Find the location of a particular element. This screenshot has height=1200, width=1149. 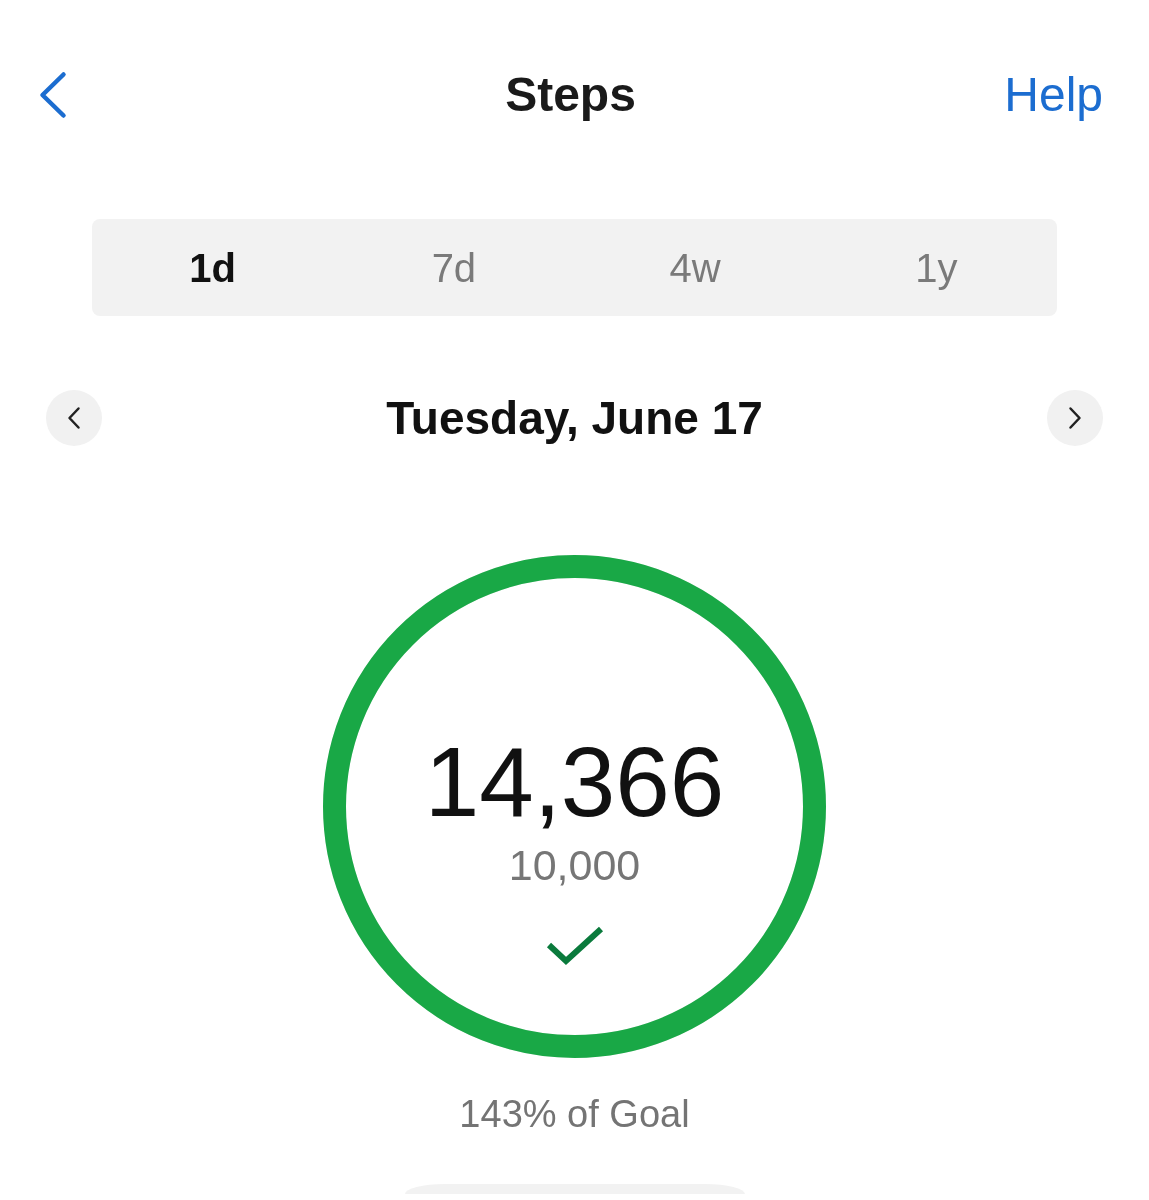

back-button is located at coordinates (53, 95).